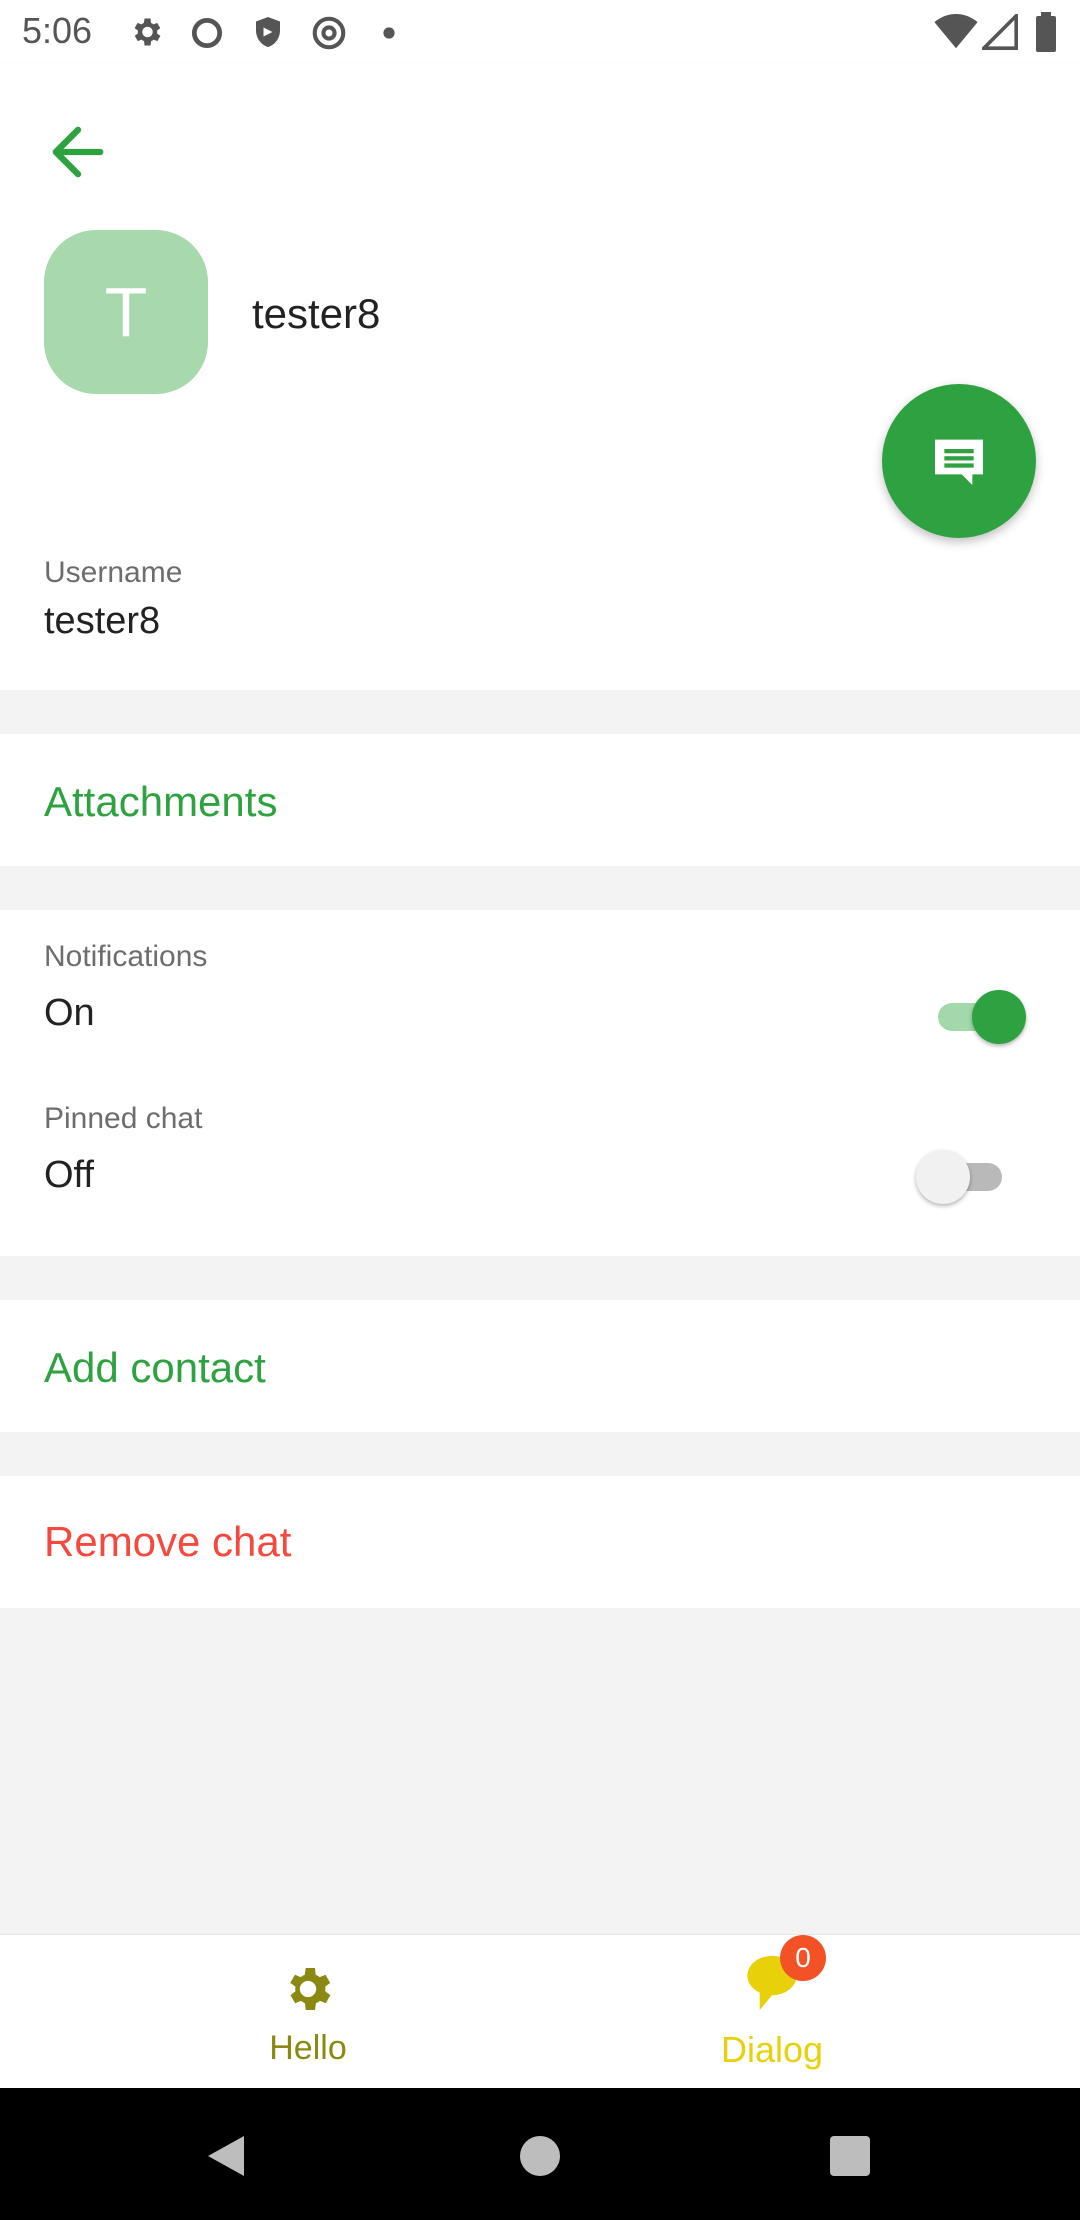  What do you see at coordinates (540, 800) in the screenshot?
I see `attachments-row: Attachments` at bounding box center [540, 800].